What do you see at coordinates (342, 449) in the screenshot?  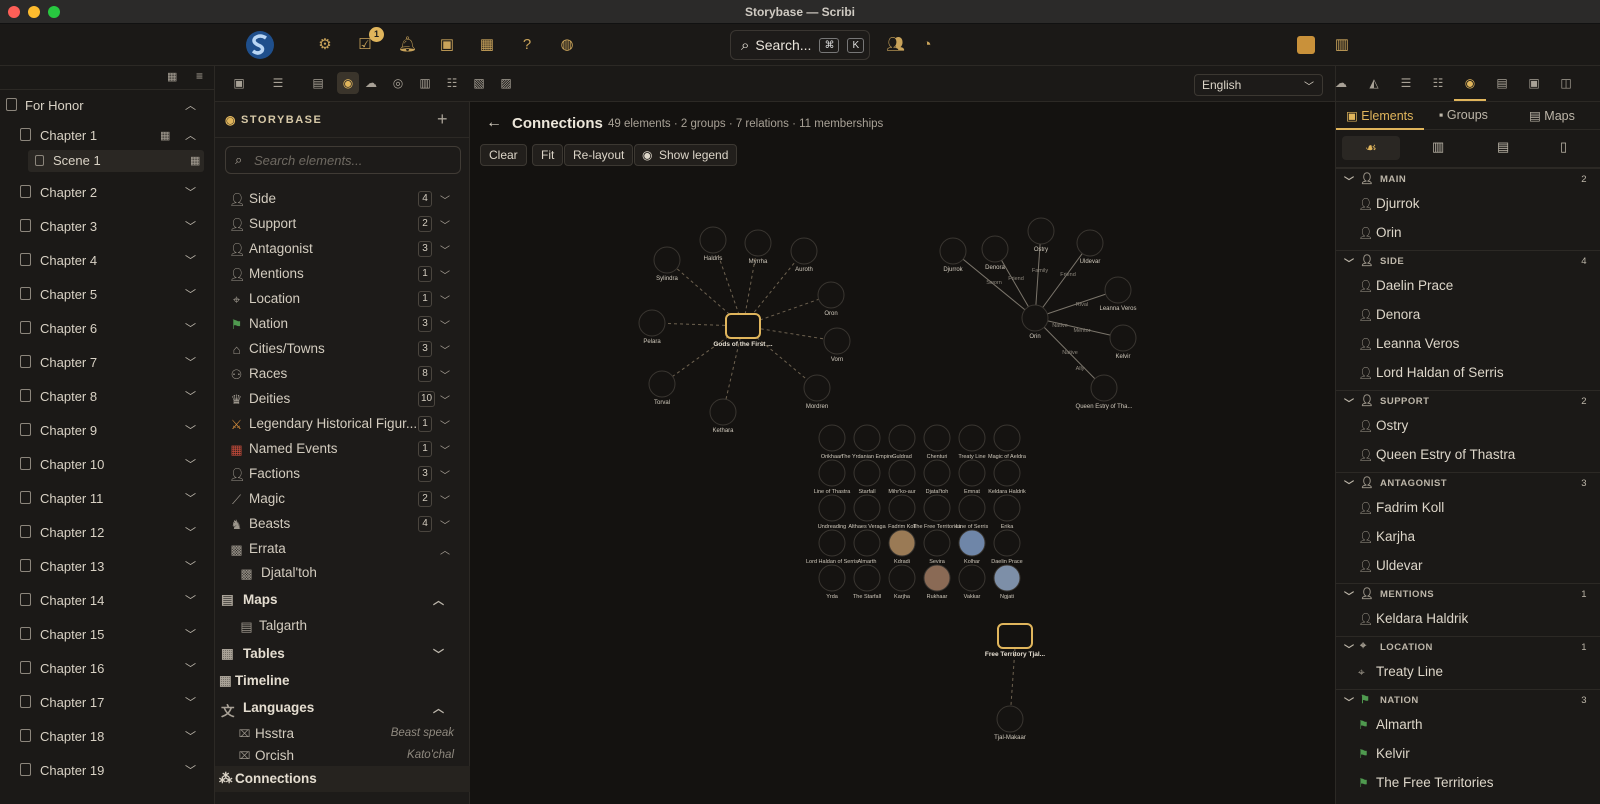 I see `category-row: ▦ Named Events 1 ﹀` at bounding box center [342, 449].